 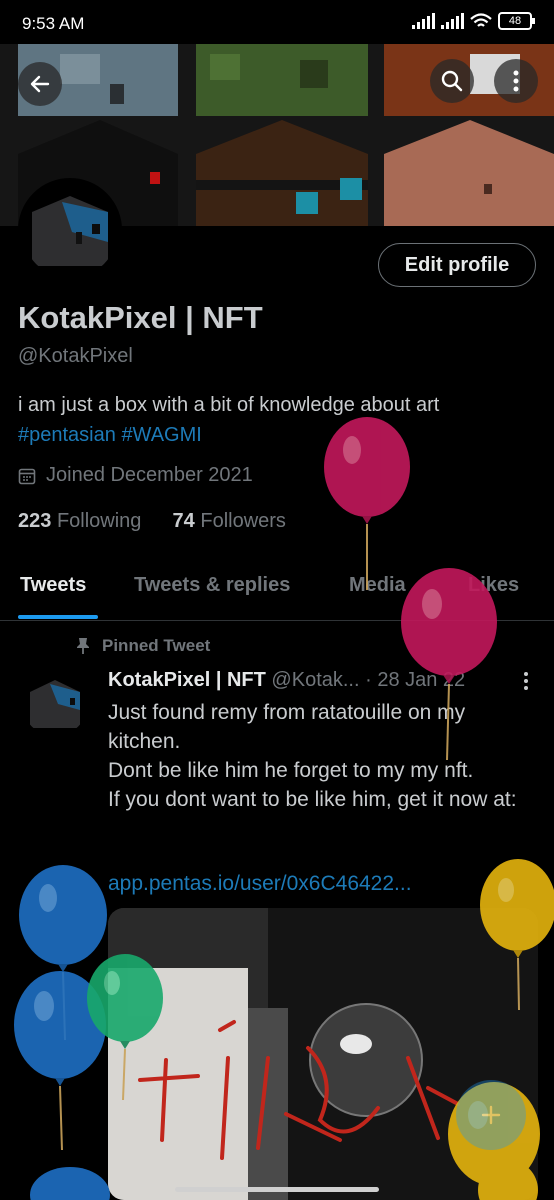 I want to click on balloon-green-icon, so click(x=125, y=1027).